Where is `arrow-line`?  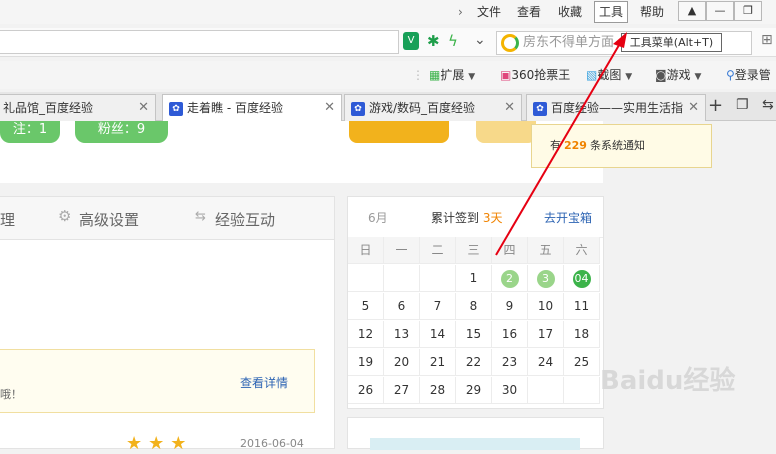 arrow-line is located at coordinates (559, 147).